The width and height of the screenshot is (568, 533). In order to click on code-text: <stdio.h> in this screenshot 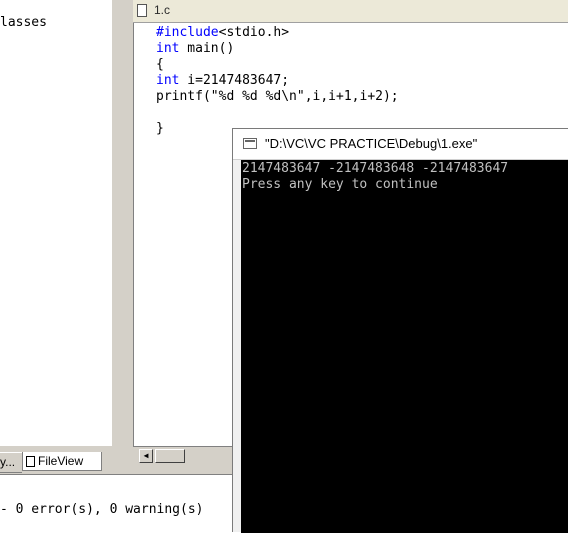, I will do `click(254, 32)`.